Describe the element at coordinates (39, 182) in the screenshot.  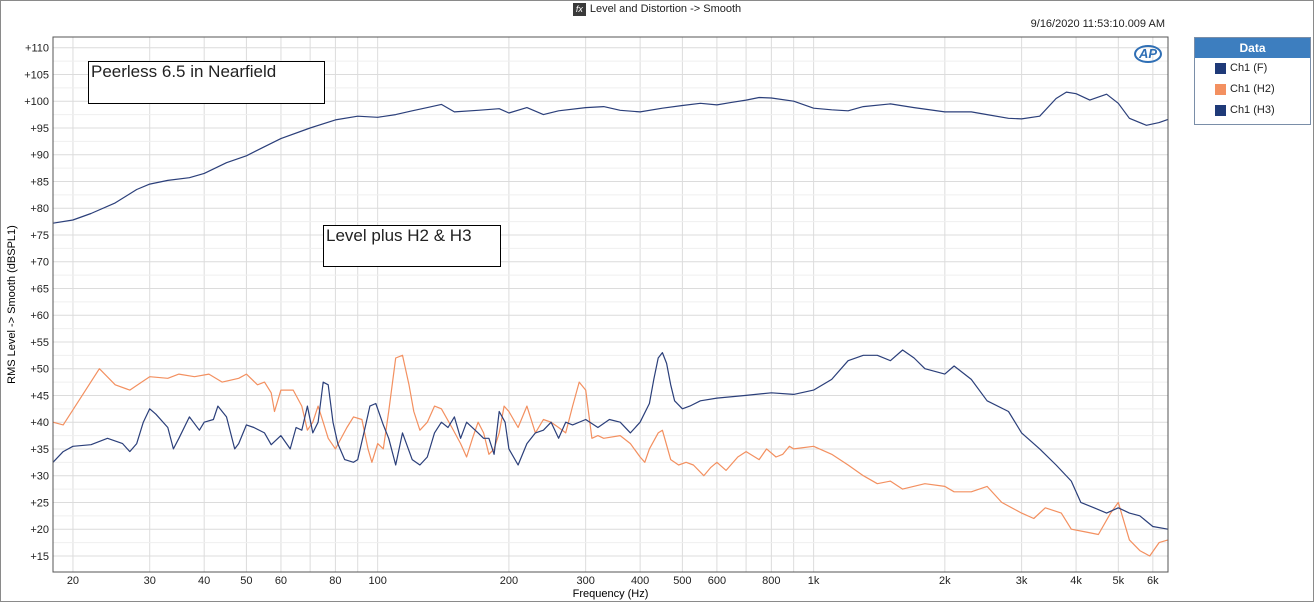
I see `y-tick-label: +85` at that location.